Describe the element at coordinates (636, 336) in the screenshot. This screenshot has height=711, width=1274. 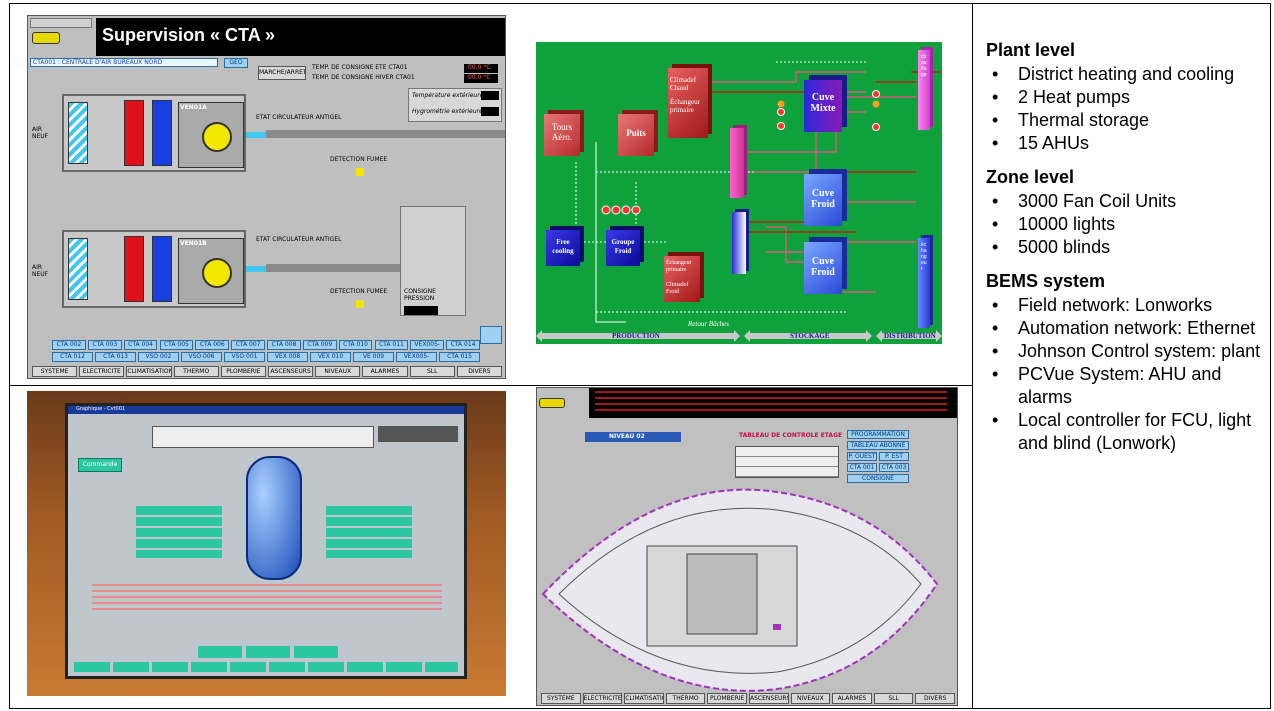
I see `production-label: PRODUCTION` at that location.